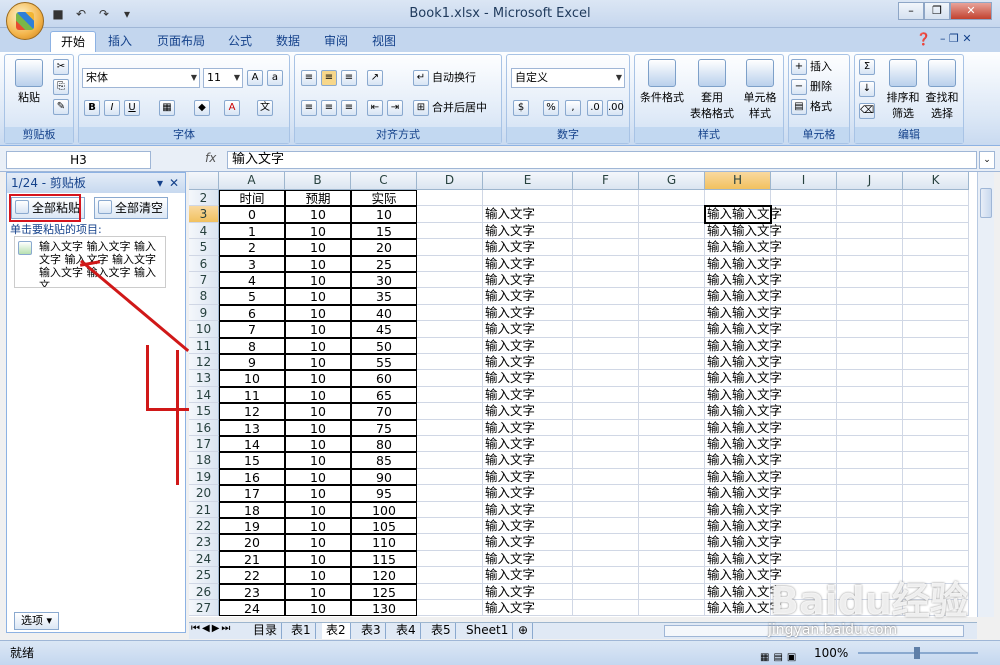 The height and width of the screenshot is (665, 1000). Describe the element at coordinates (181, 41) in the screenshot. I see `tab-page-layout: 页面布局` at that location.